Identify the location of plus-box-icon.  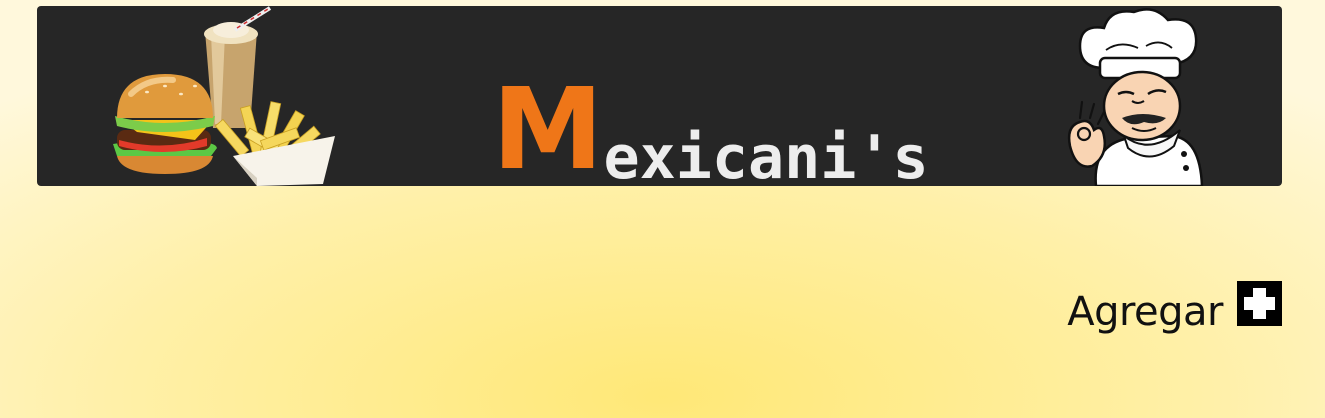
(1259, 303).